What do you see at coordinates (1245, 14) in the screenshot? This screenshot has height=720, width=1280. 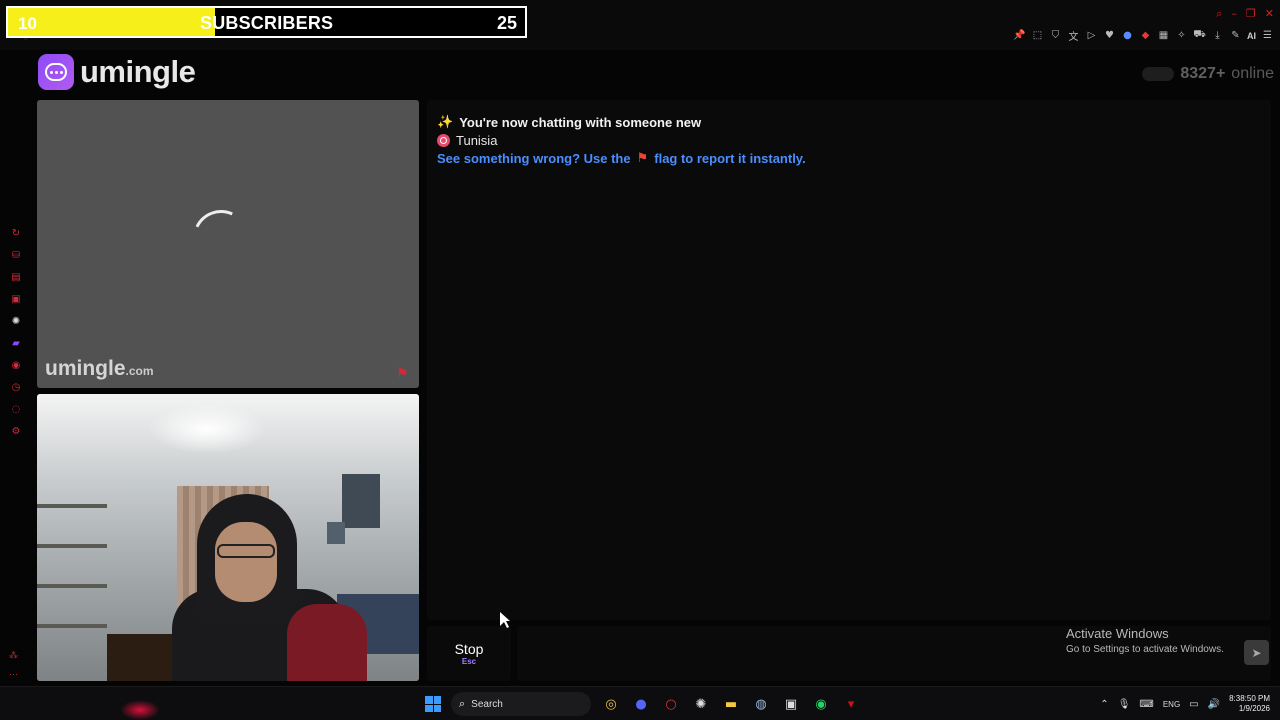 I see `window-controls: ⌕ – ❐ ✕` at bounding box center [1245, 14].